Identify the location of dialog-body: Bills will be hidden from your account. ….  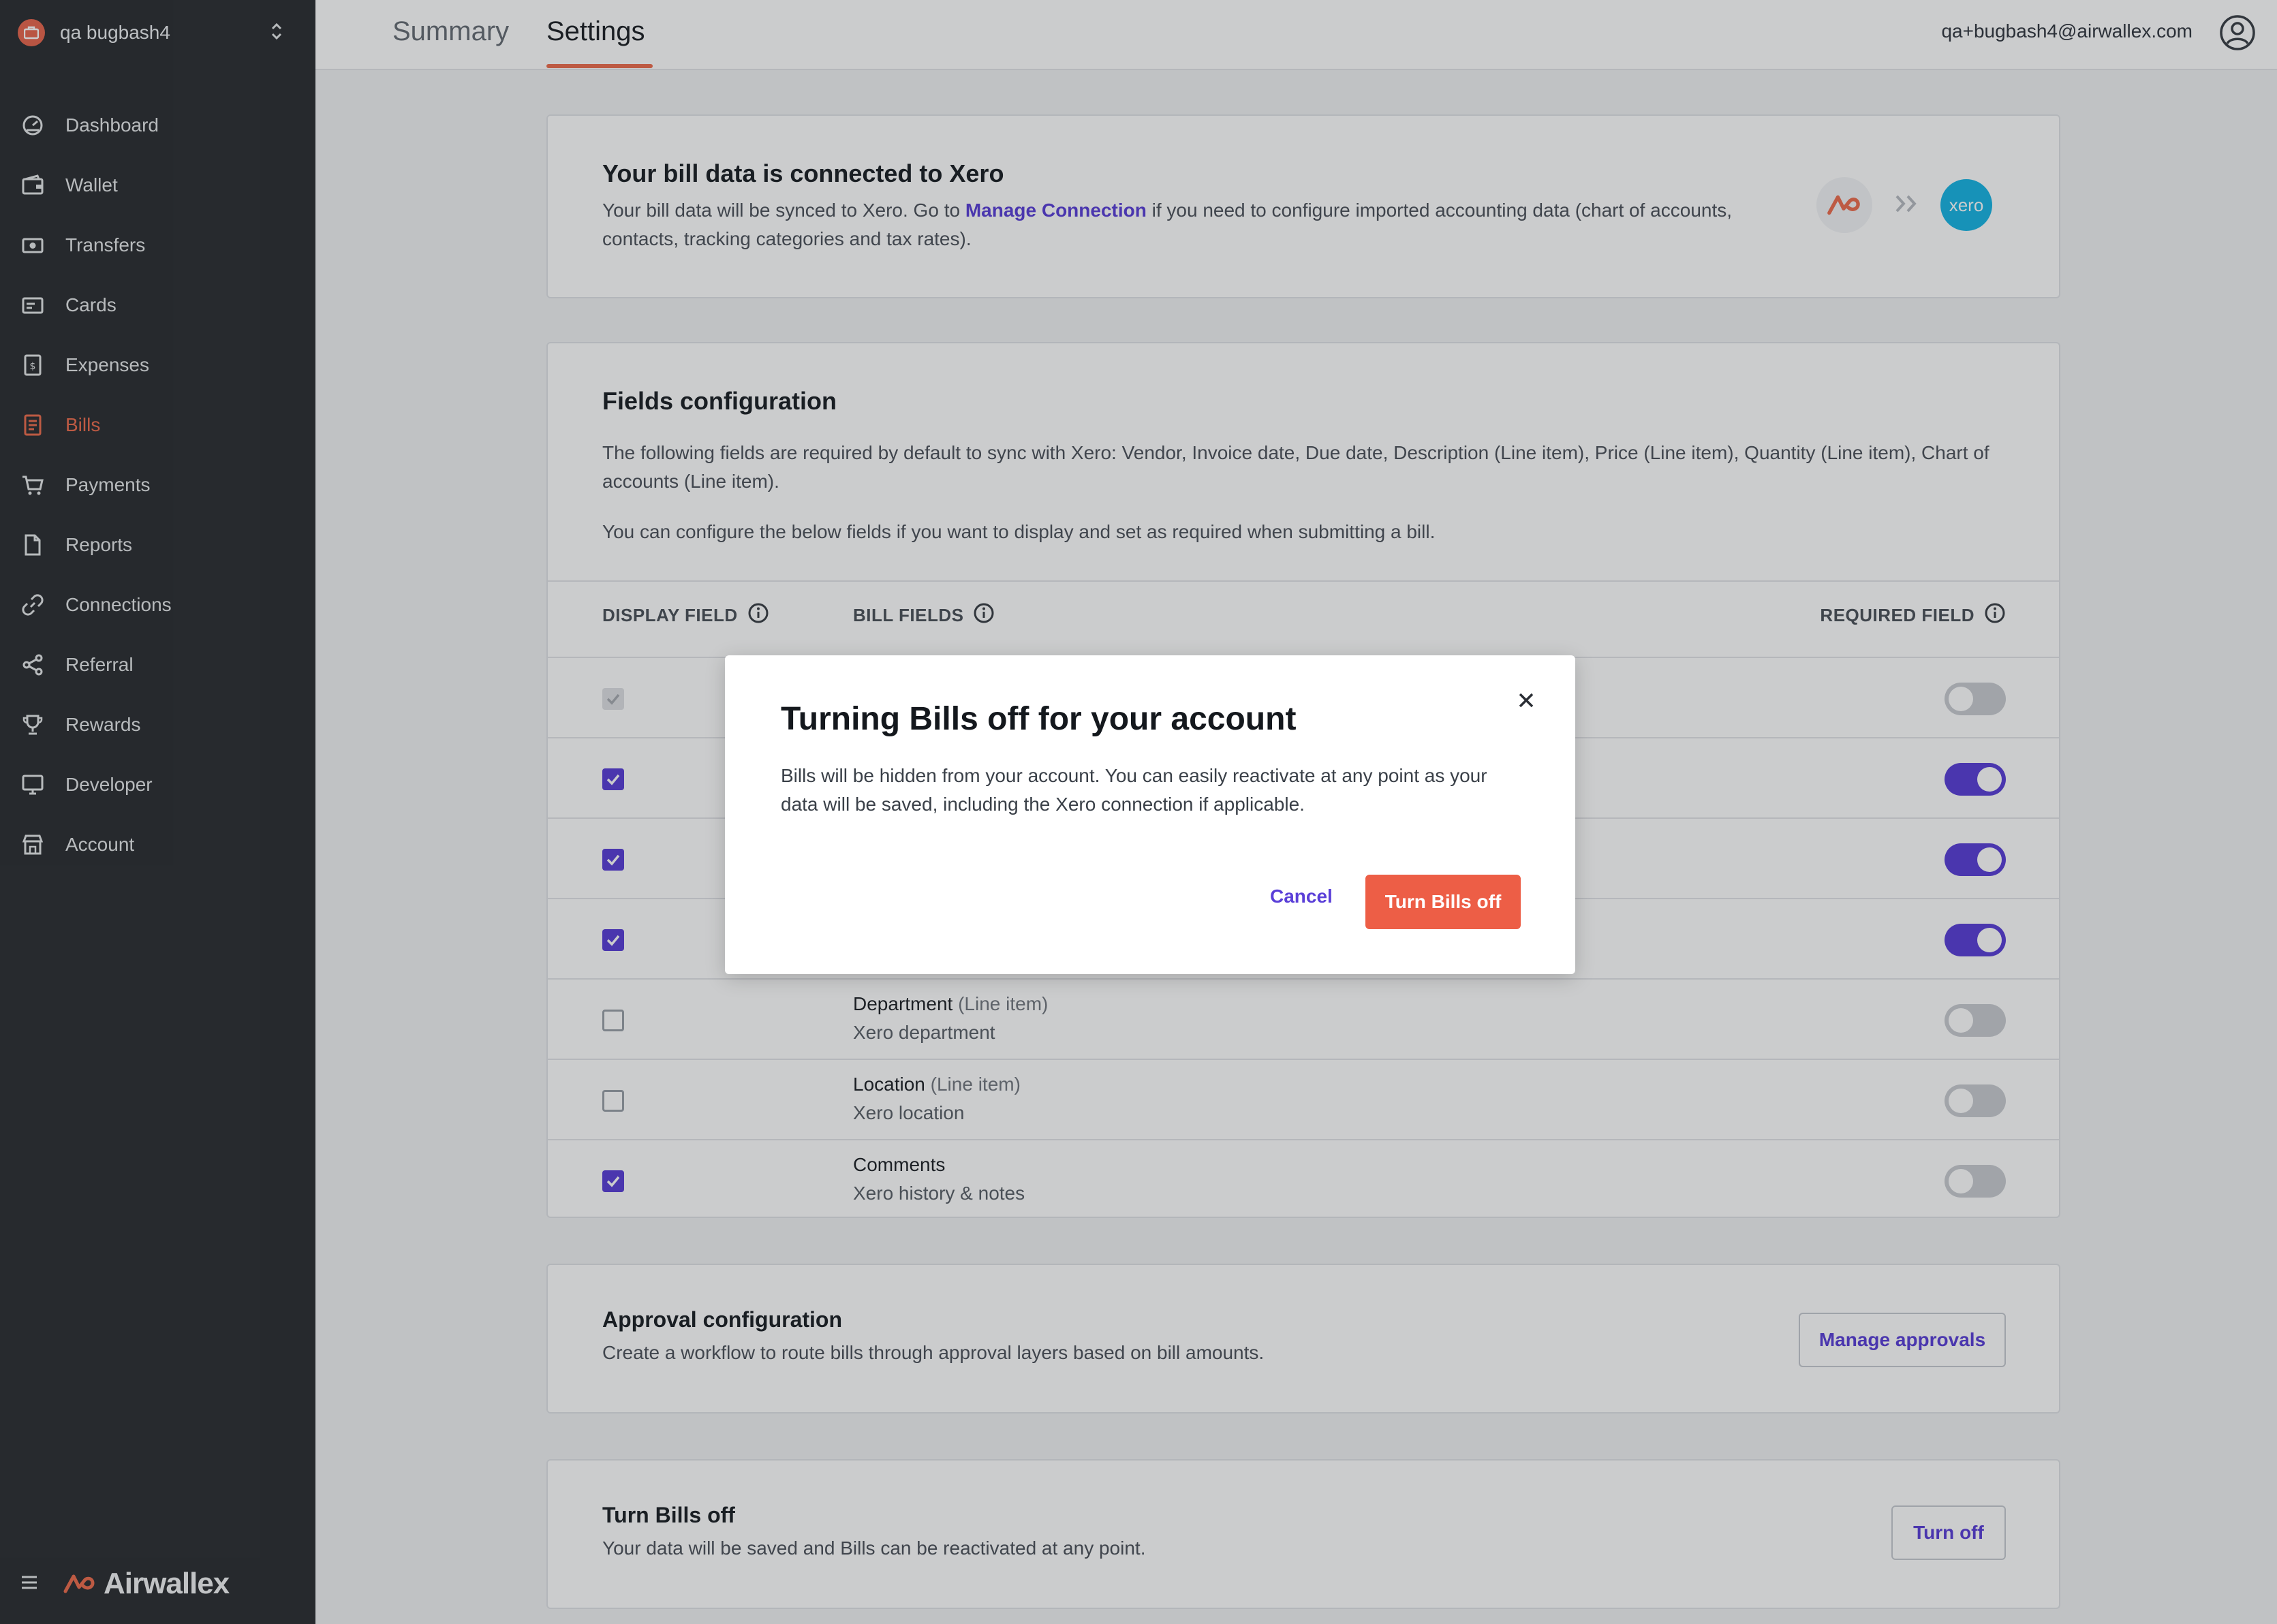
(1142, 790).